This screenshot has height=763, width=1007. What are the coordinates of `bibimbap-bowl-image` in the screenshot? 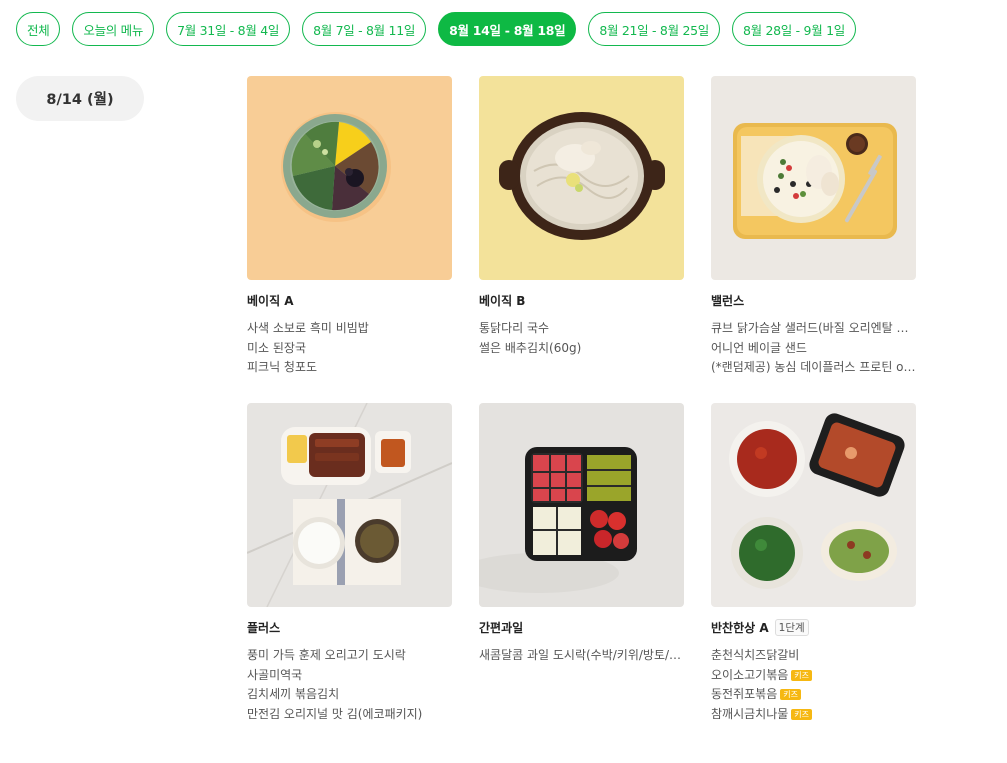 It's located at (349, 178).